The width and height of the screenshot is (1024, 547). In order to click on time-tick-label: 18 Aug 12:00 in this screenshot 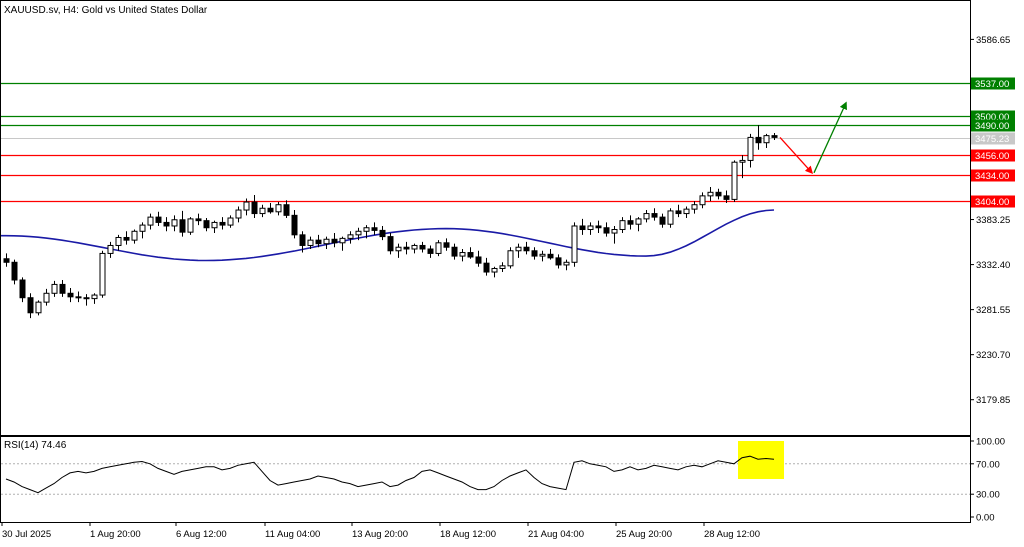, I will do `click(468, 534)`.